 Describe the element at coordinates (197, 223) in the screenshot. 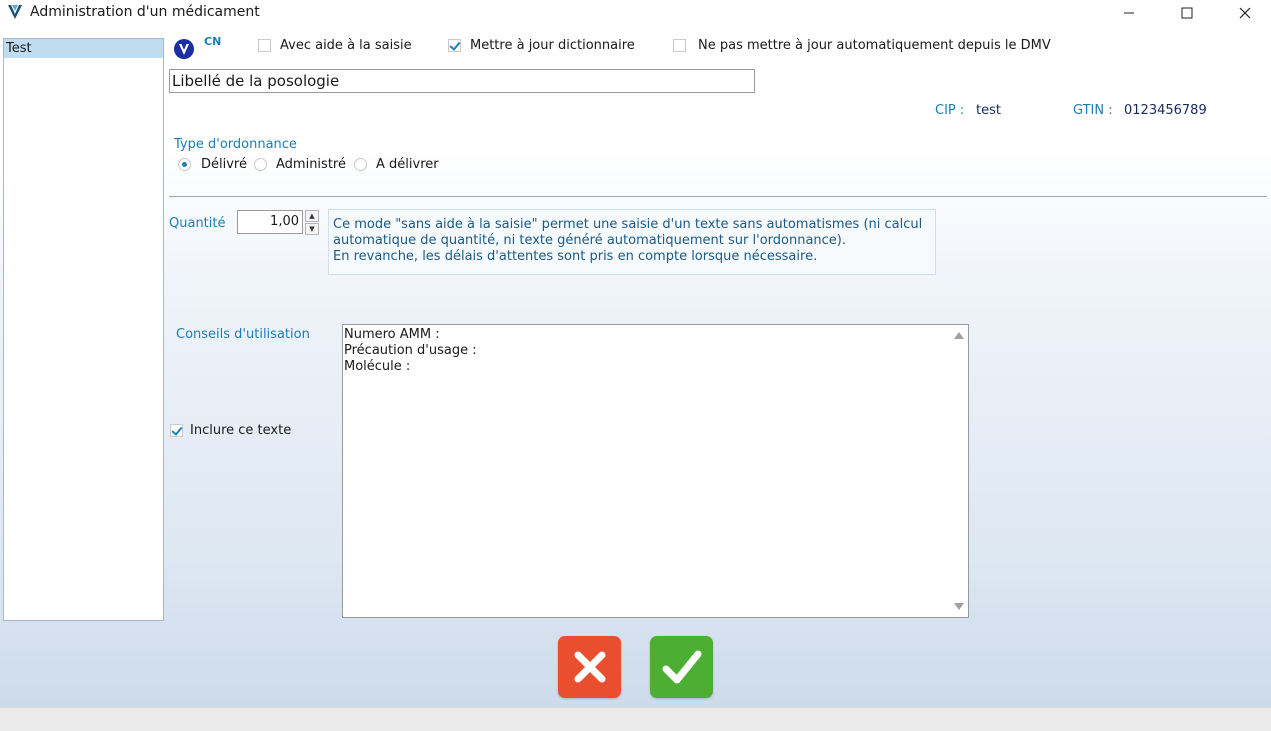

I see `quantite-label: Quantité` at that location.